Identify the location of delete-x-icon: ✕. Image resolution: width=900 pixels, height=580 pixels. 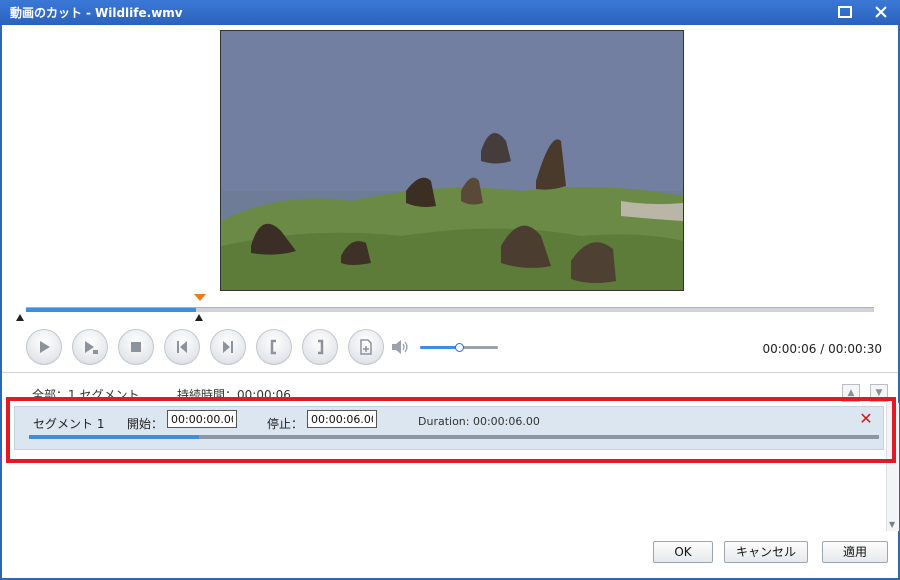
(866, 418).